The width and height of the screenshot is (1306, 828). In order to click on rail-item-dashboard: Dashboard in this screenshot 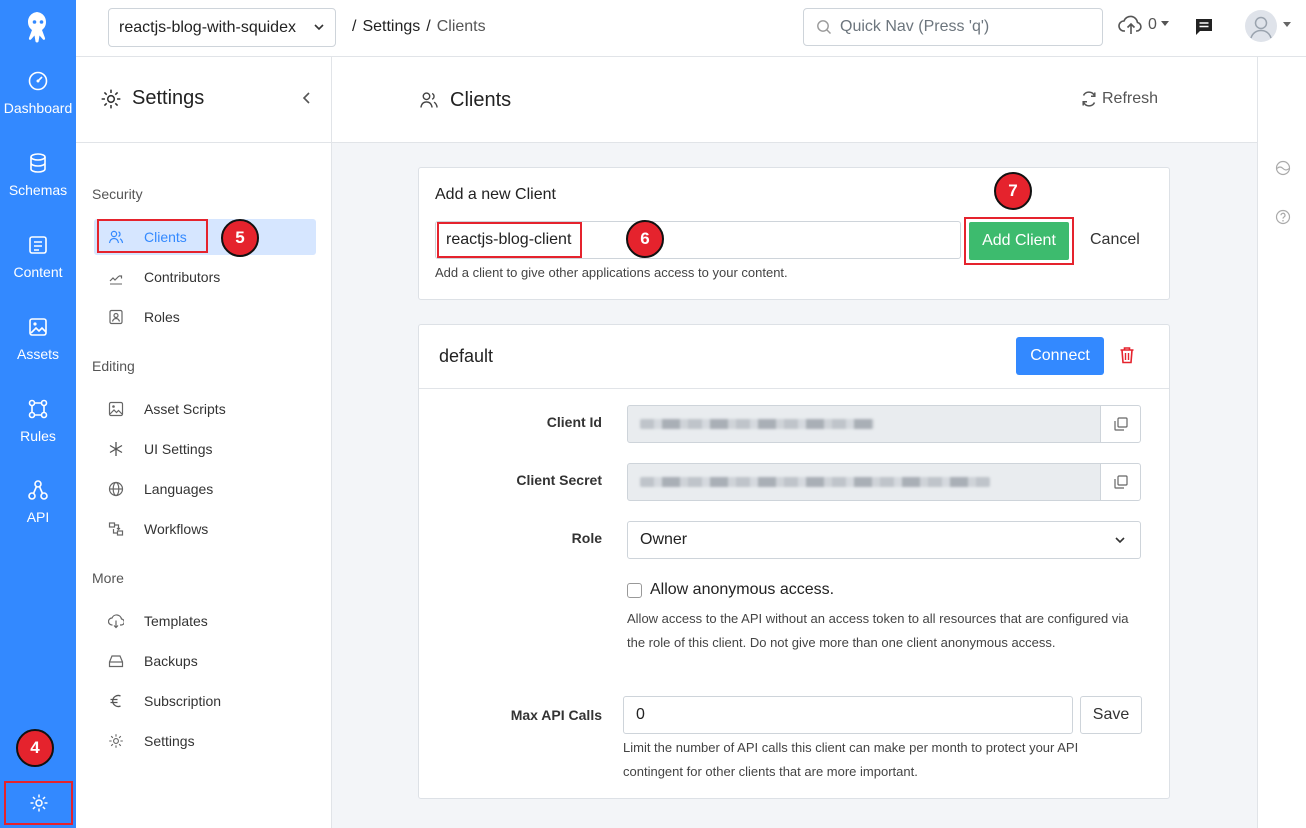, I will do `click(38, 110)`.